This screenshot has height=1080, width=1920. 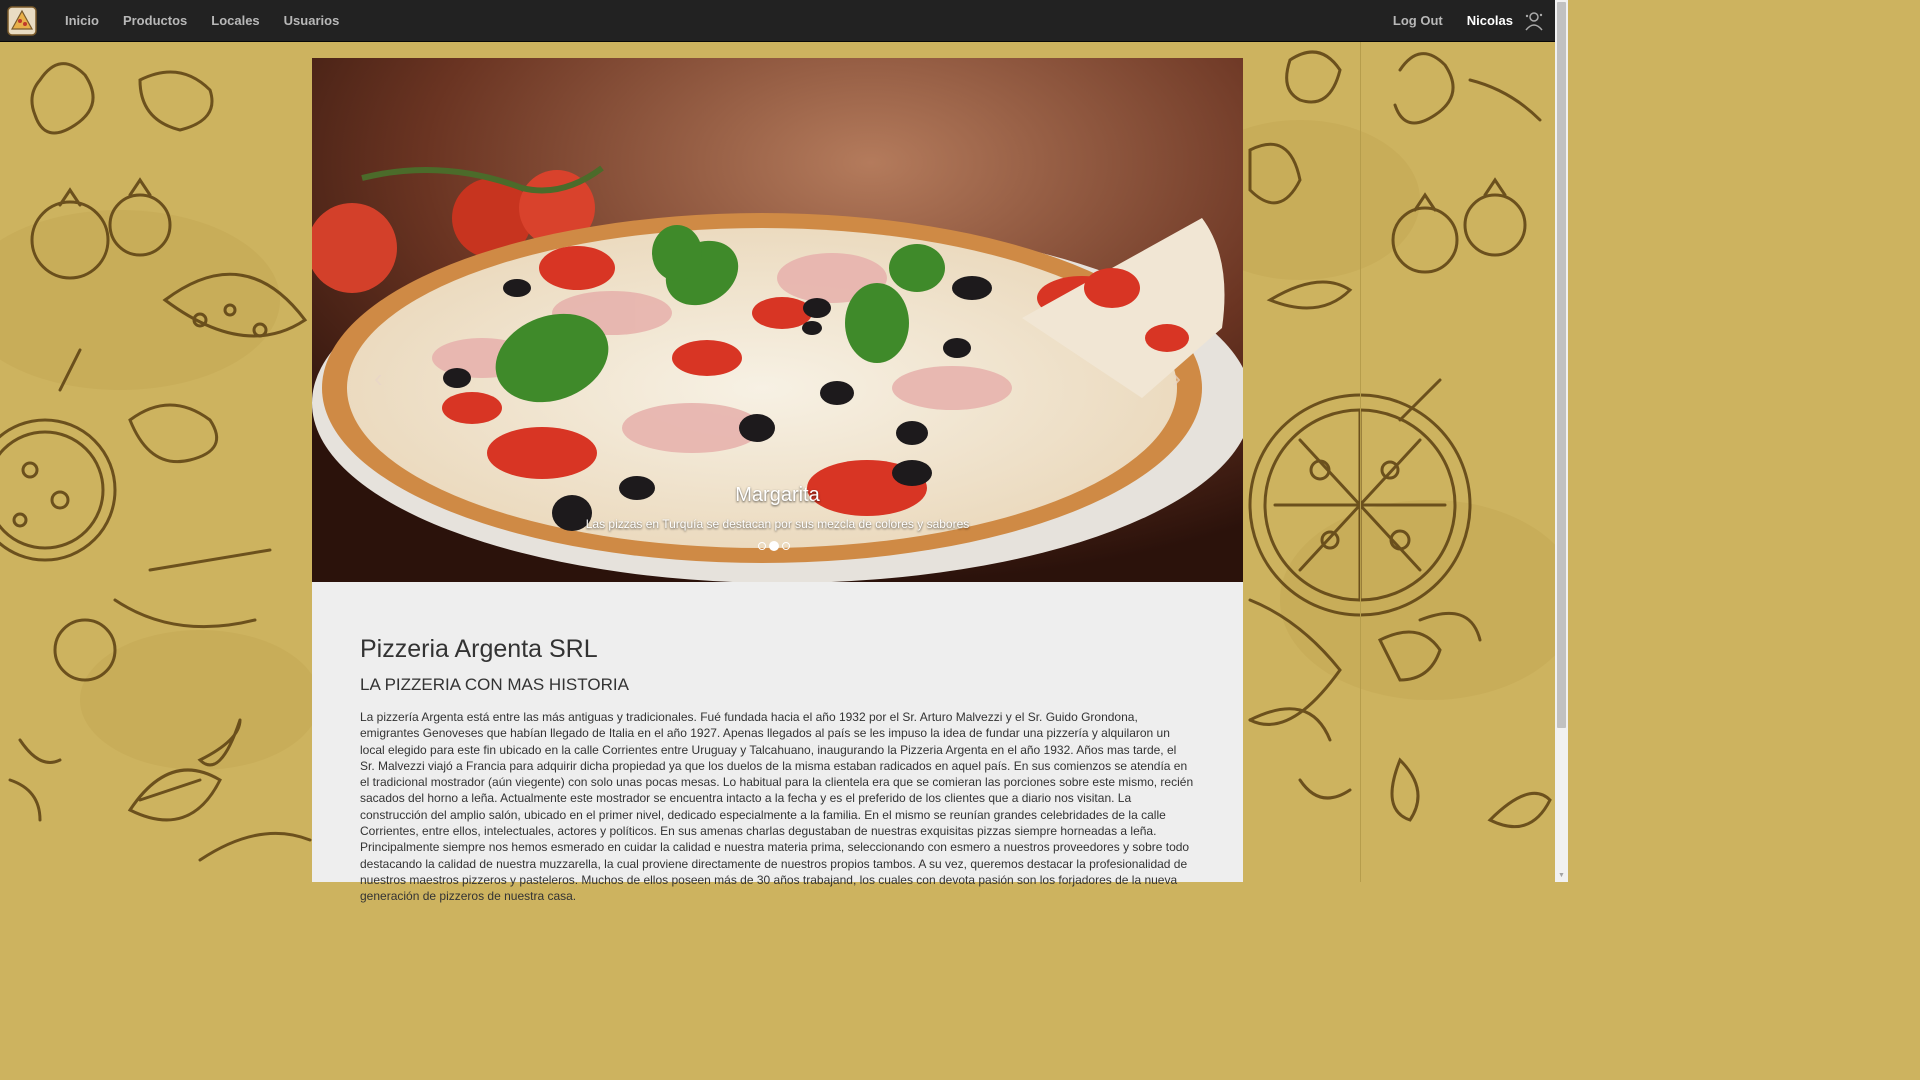 I want to click on scroll-down-icon: ▼, so click(x=1561, y=876).